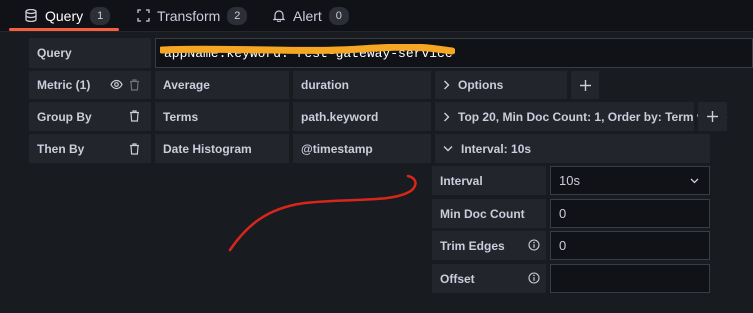  Describe the element at coordinates (569, 180) in the screenshot. I see `interval-value: 10s` at that location.